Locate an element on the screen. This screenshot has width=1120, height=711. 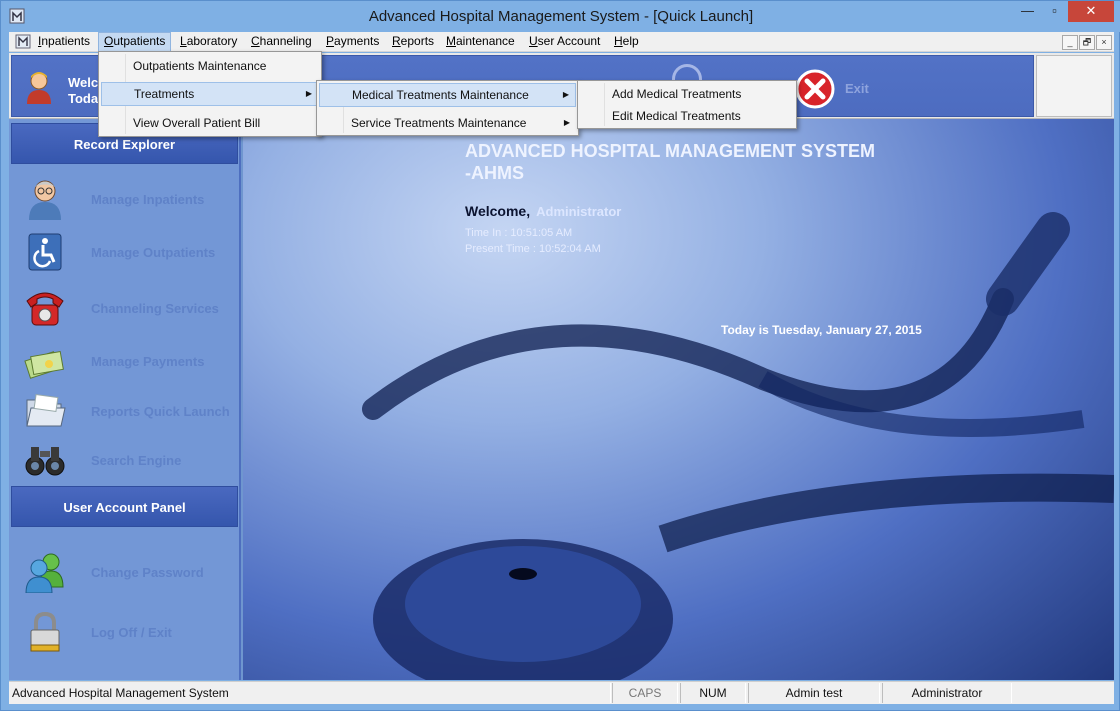
inpatient-nurse-icon is located at coordinates (45, 200).